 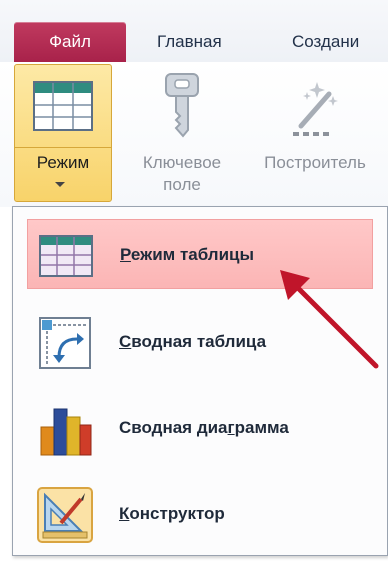 I want to click on menu-item-design-view: Конструктор, so click(x=200, y=514).